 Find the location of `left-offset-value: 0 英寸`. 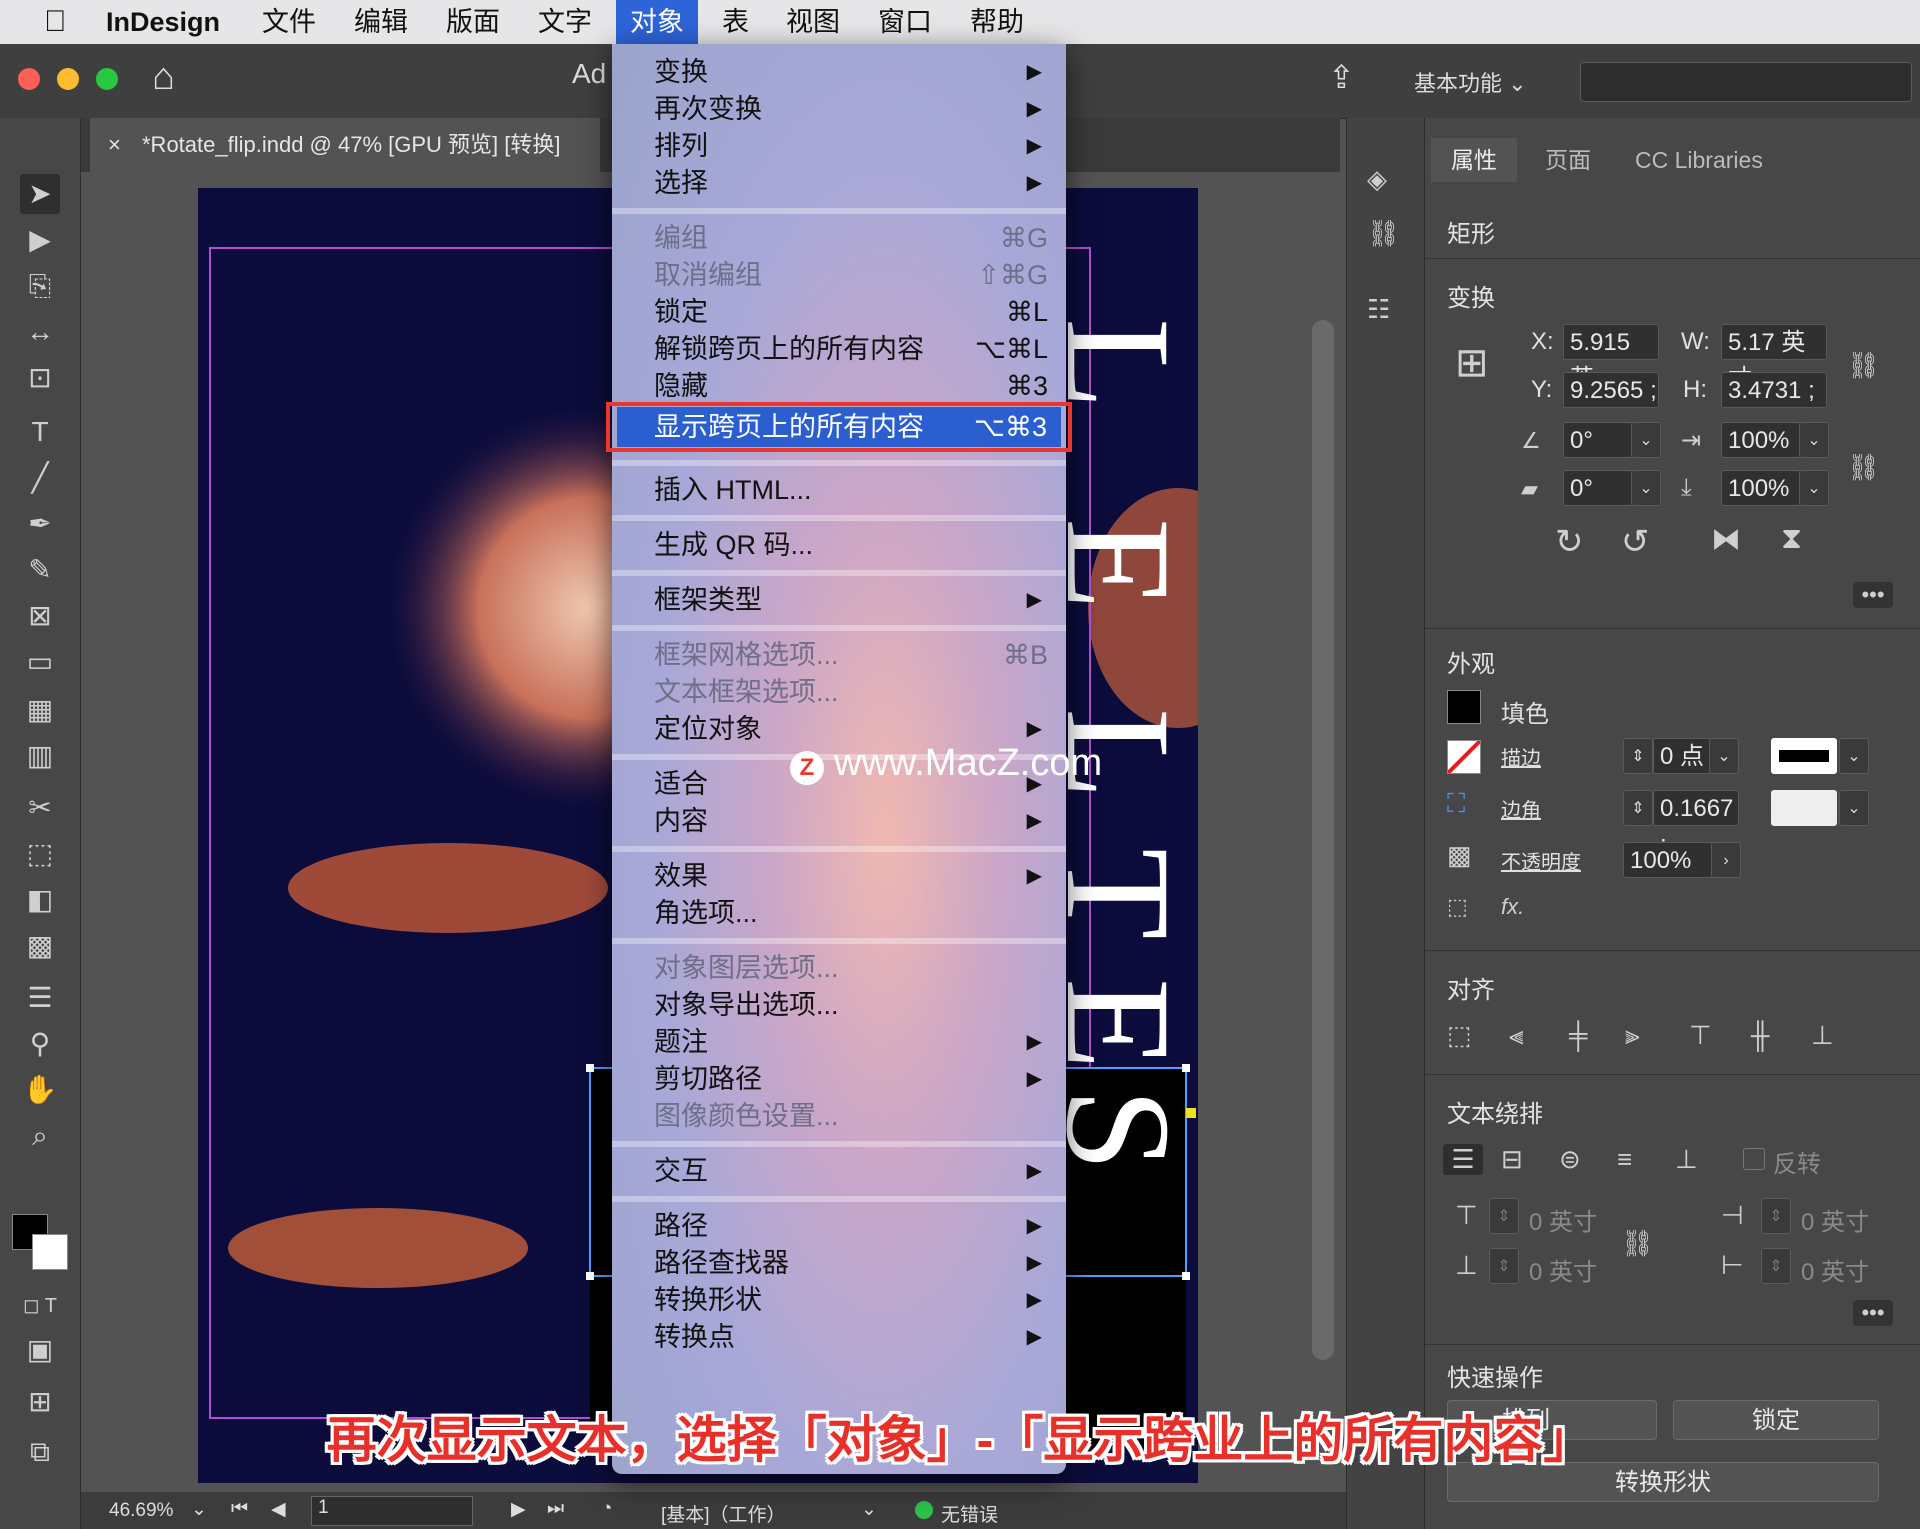

left-offset-value: 0 英寸 is located at coordinates (1835, 1219).